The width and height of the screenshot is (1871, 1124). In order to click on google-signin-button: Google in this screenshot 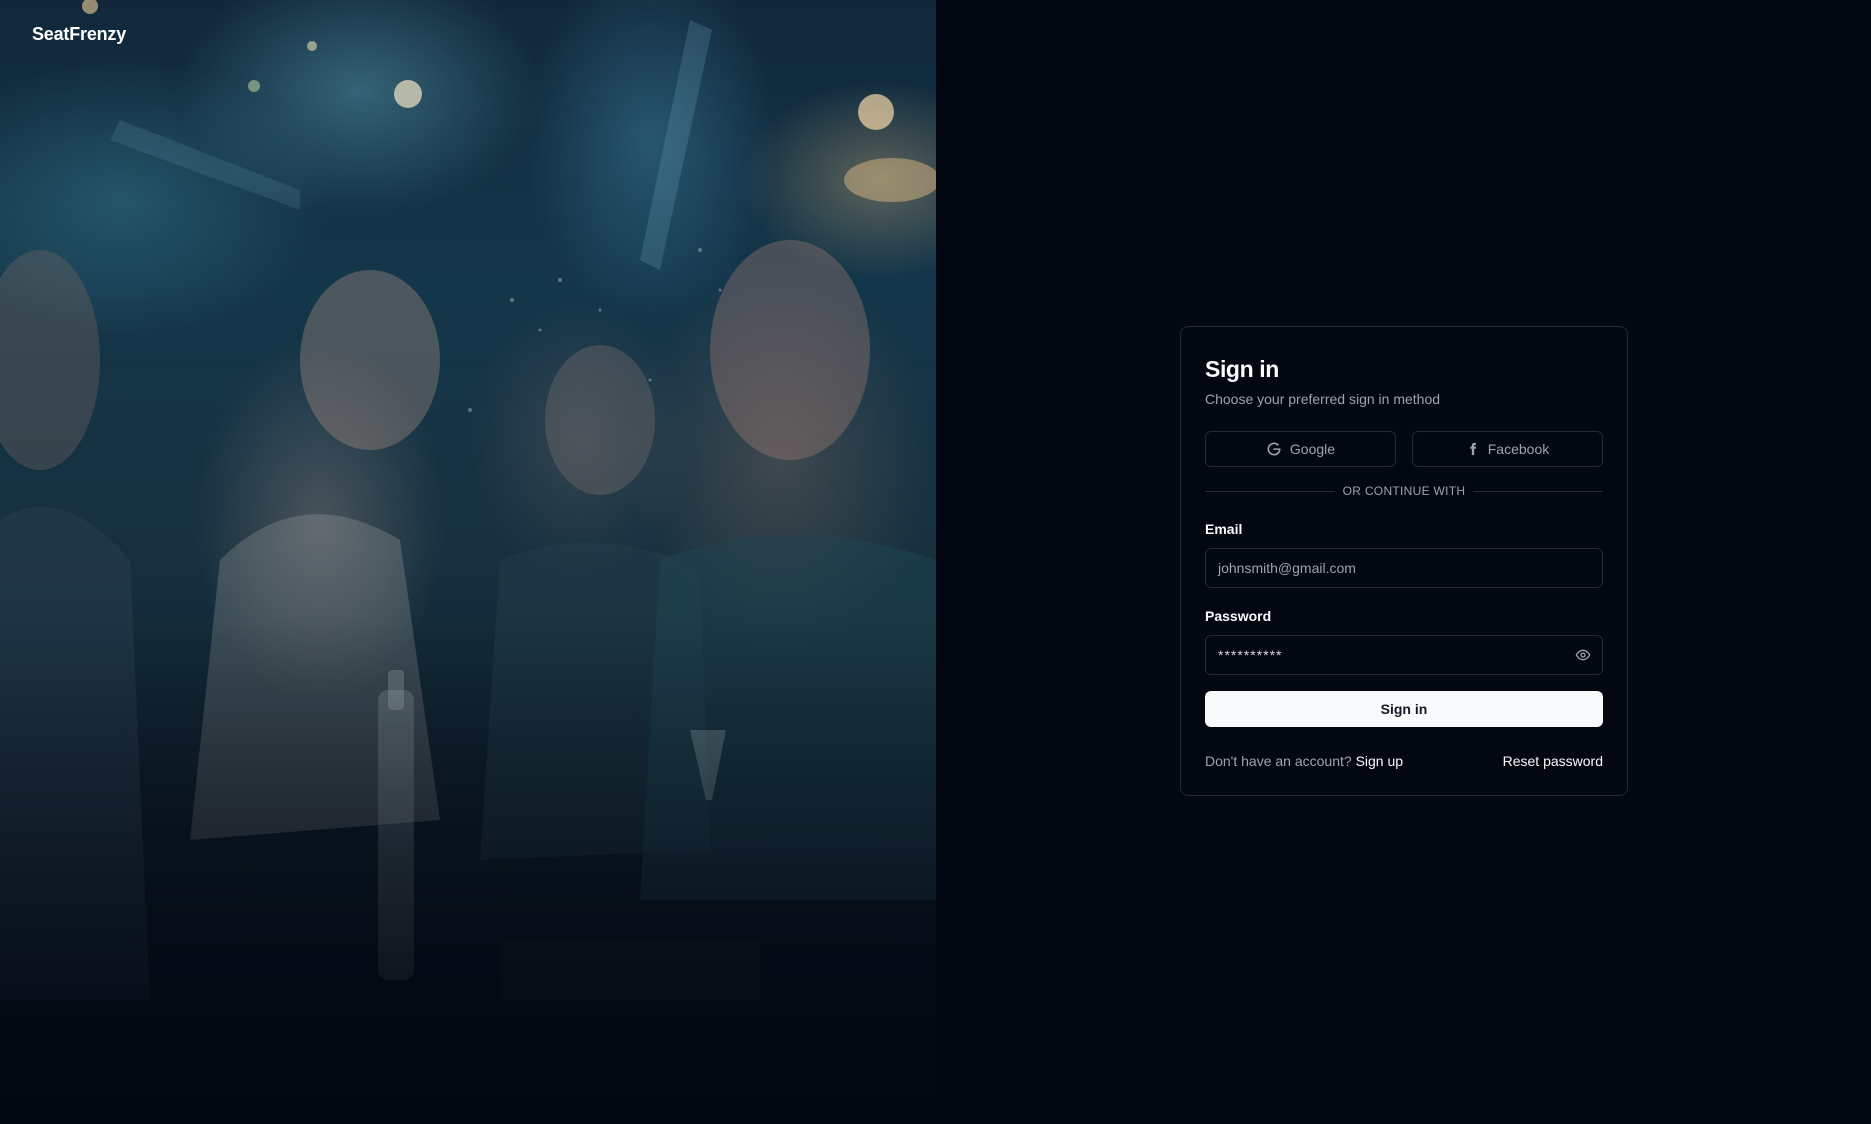, I will do `click(1300, 449)`.